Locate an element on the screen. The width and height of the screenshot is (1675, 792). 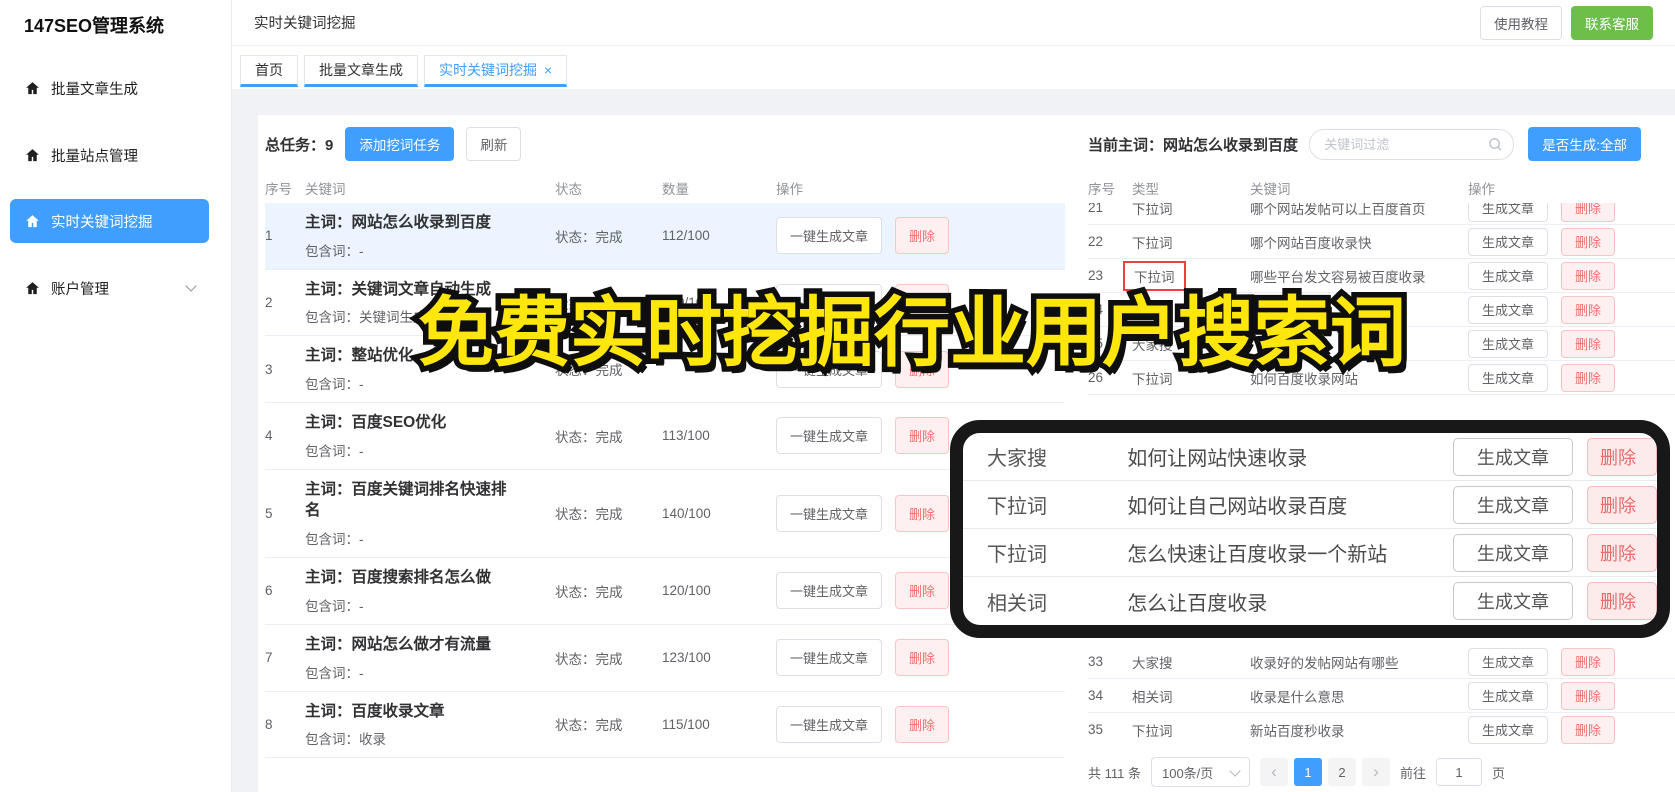
row-index: 8 is located at coordinates (269, 724).